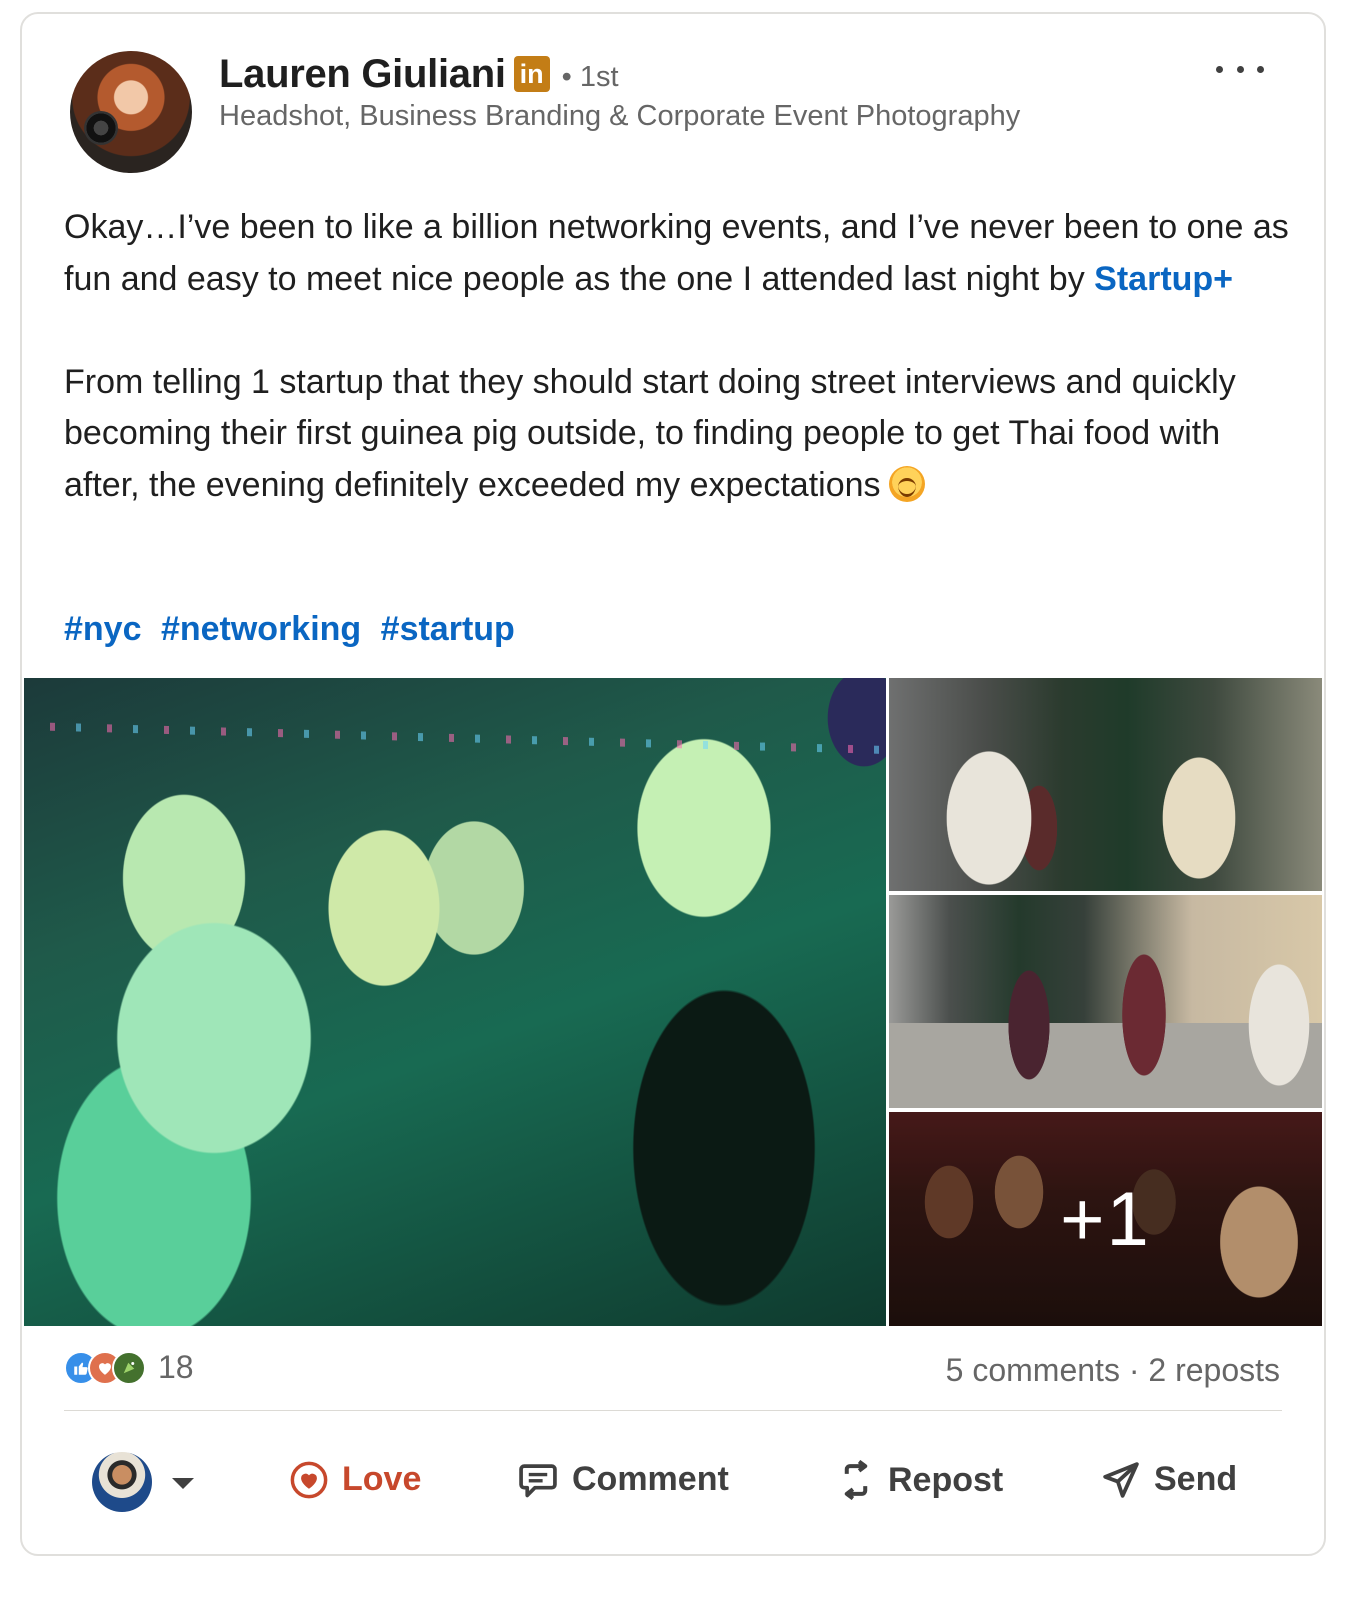 The image size is (1369, 1603). Describe the element at coordinates (261, 629) in the screenshot. I see `hashtag-link: #networking` at that location.